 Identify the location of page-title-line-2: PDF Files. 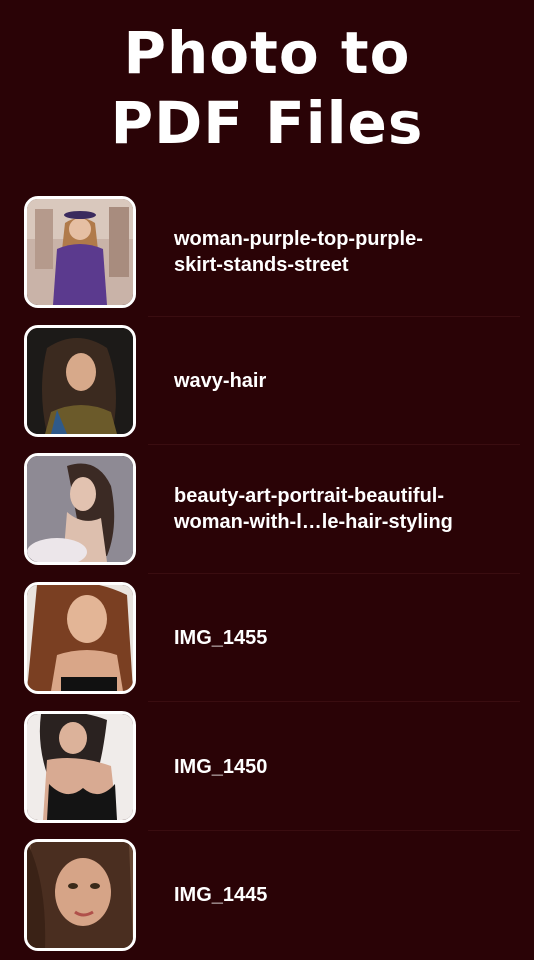
(267, 123).